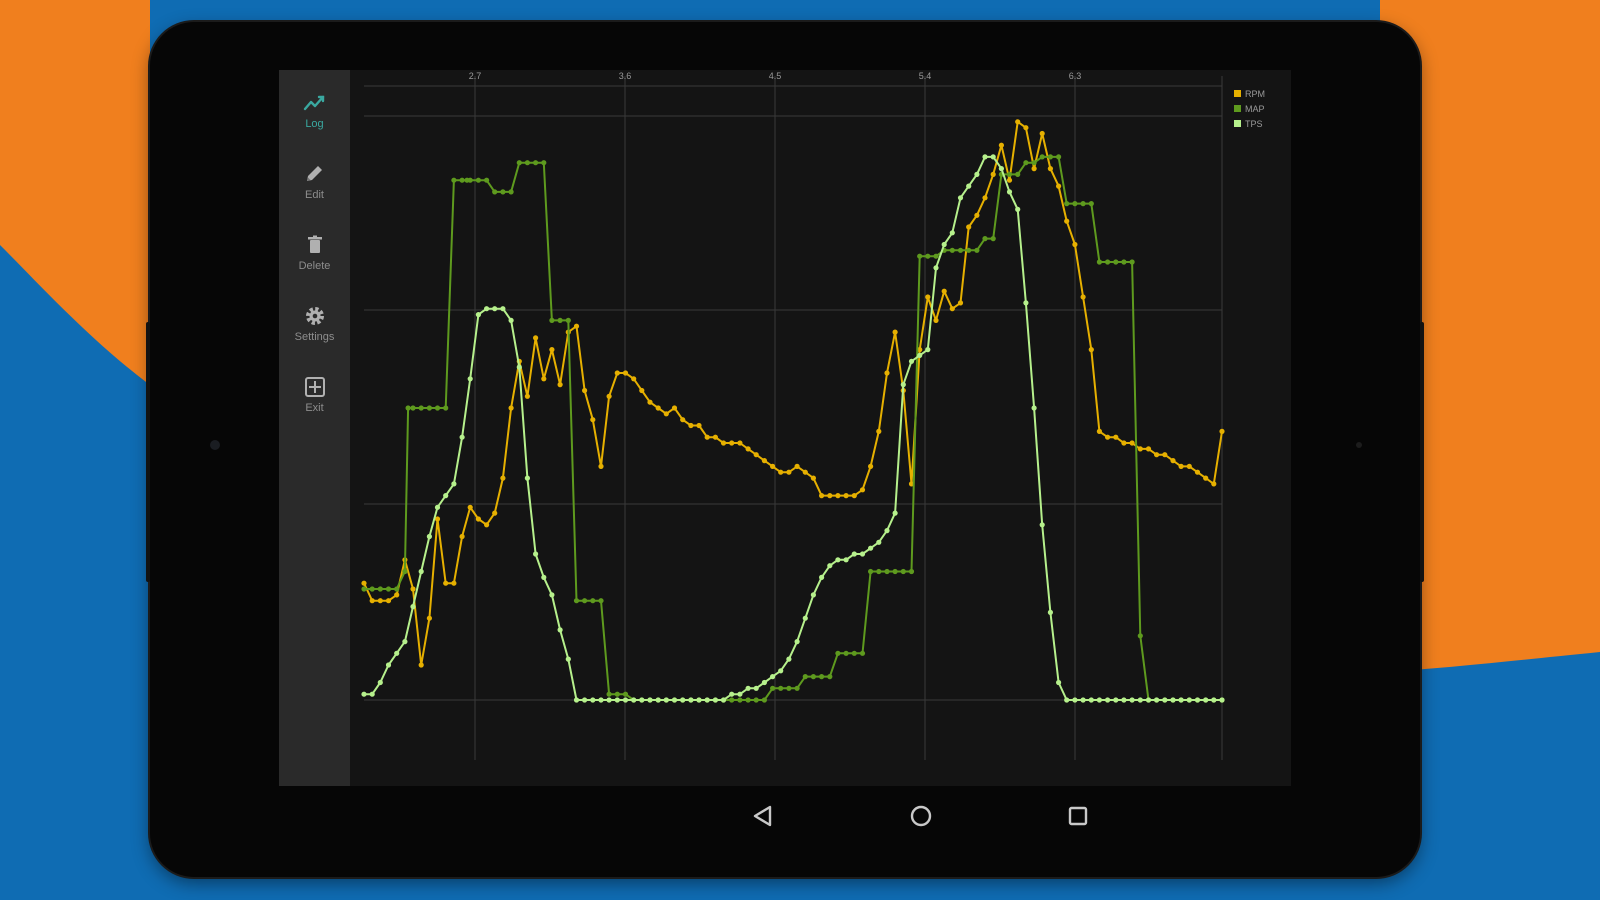 Image resolution: width=1600 pixels, height=900 pixels. I want to click on tablet-sensor, so click(1359, 445).